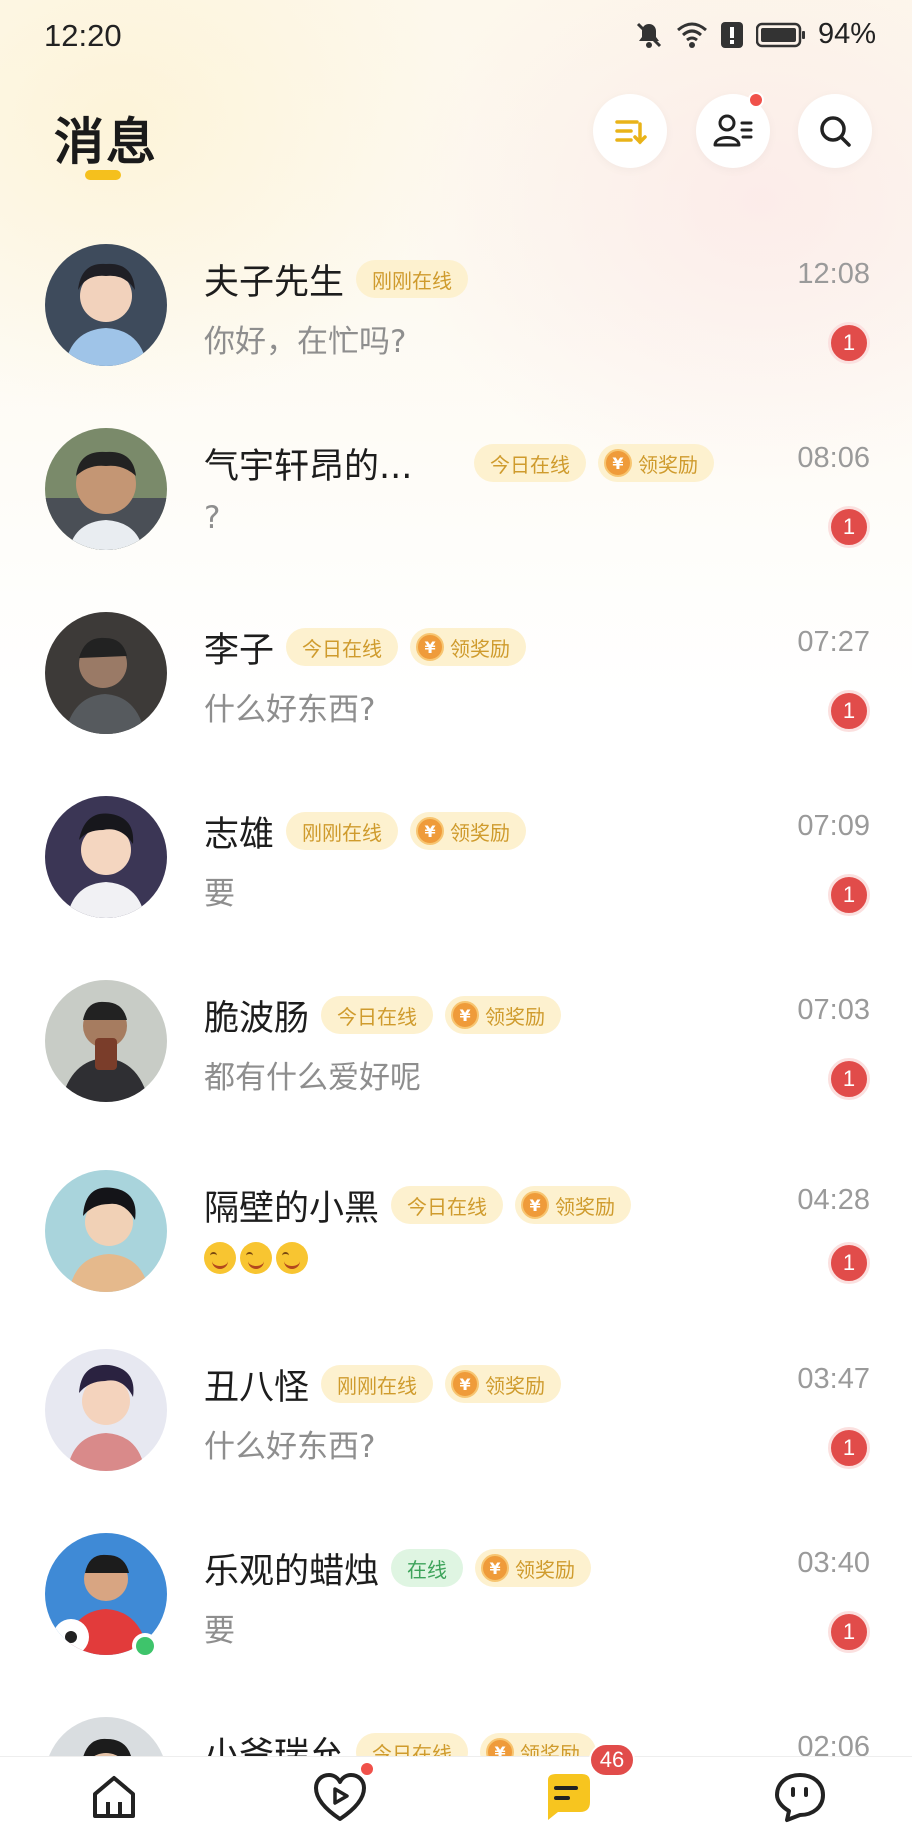 Image resolution: width=912 pixels, height=1833 pixels. I want to click on messages-unread-badge: 46, so click(612, 1760).